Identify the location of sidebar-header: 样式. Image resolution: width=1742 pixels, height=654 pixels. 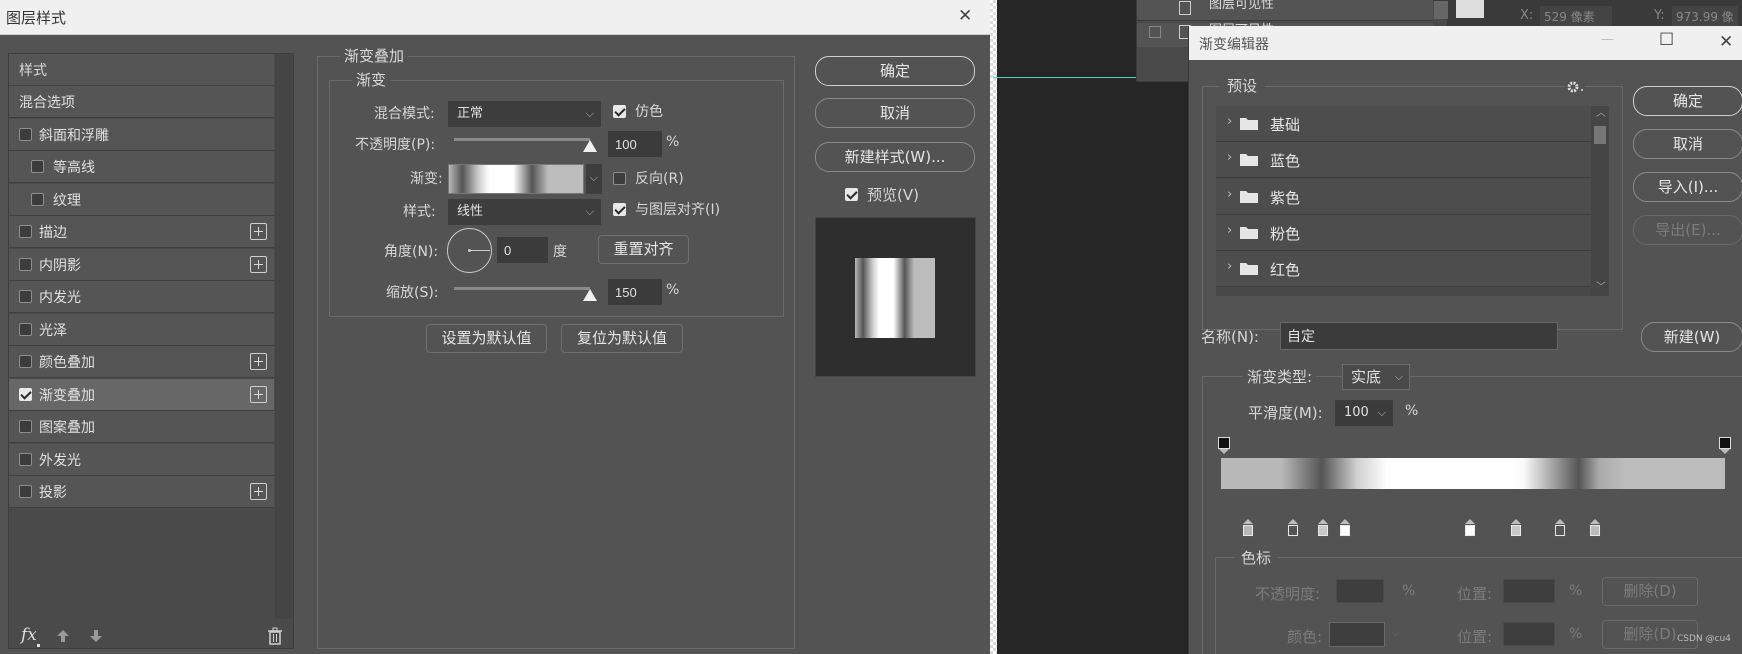
(141, 70).